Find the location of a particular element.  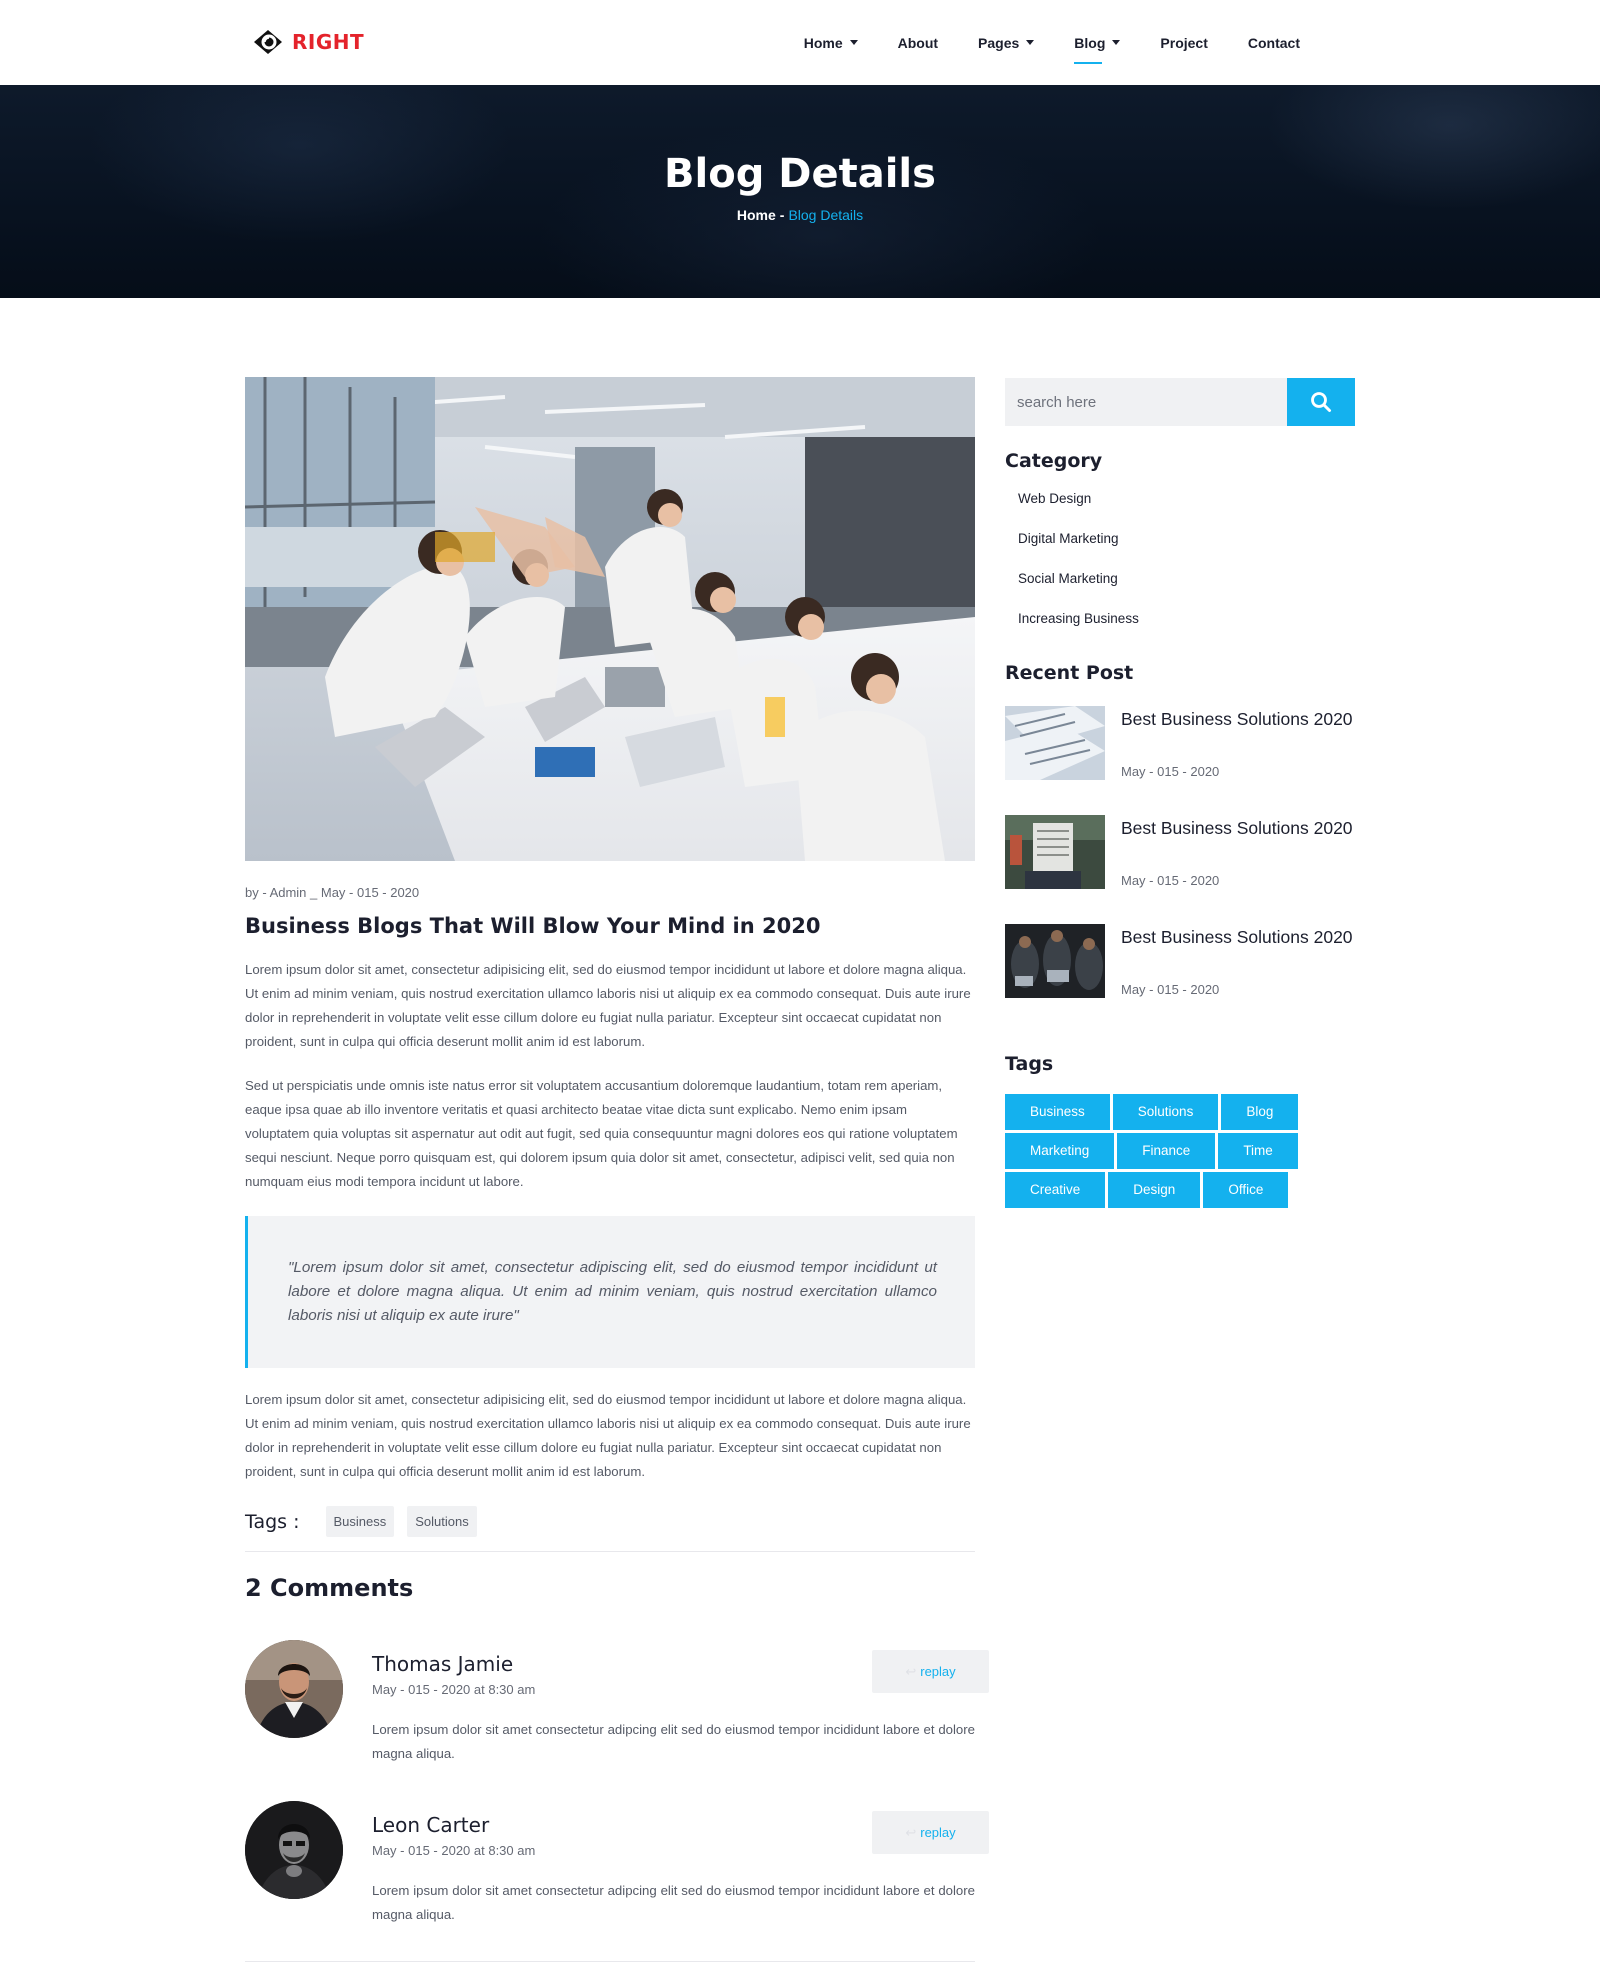

nav-home-label: Home is located at coordinates (823, 42).